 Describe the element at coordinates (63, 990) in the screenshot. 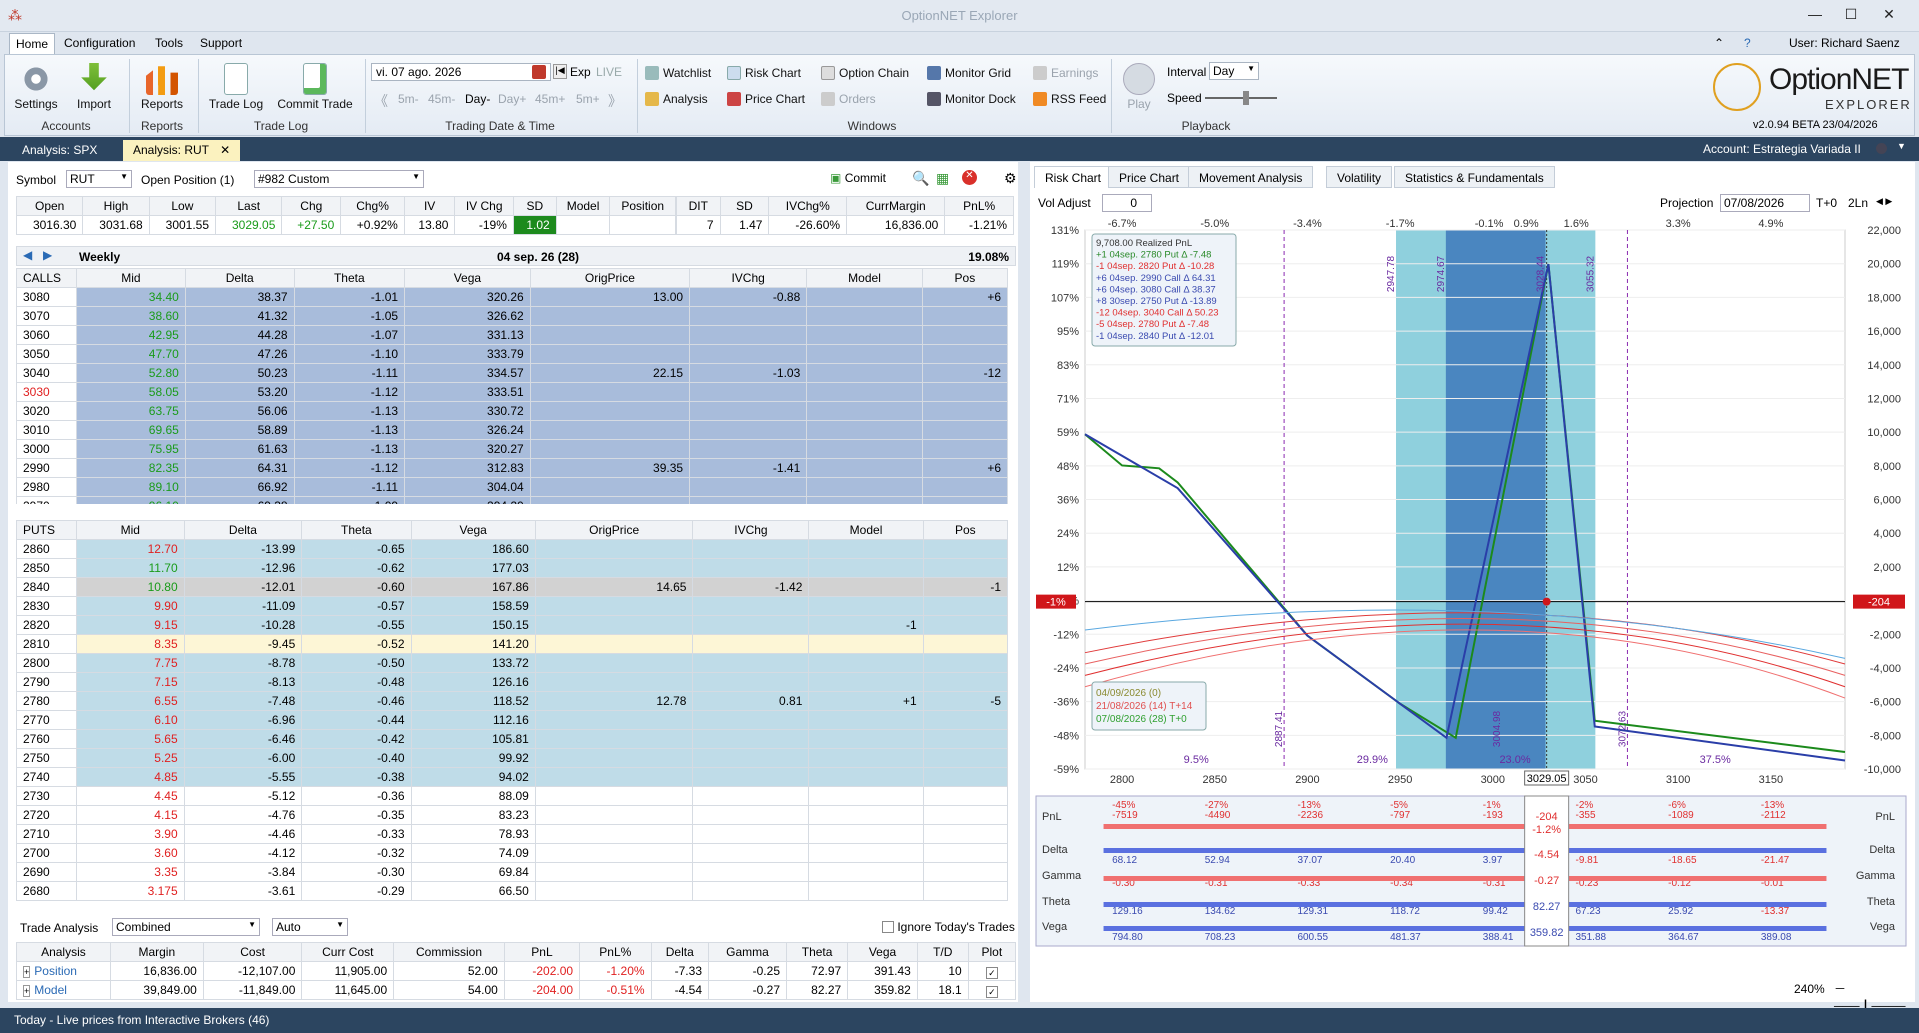

I see `ta-cell: + Model` at that location.